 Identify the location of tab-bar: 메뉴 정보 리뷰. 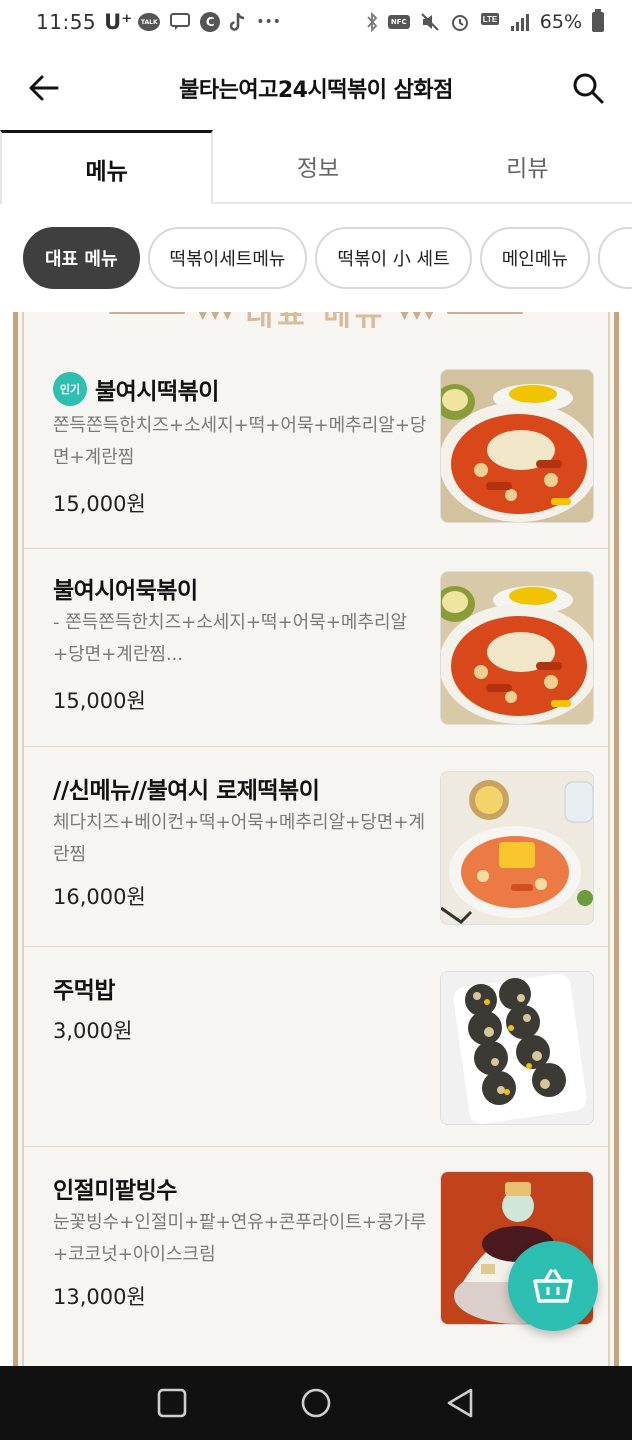
(316, 167).